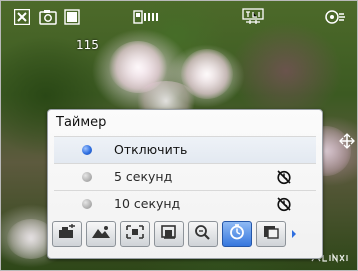  What do you see at coordinates (185, 203) in the screenshot?
I see `timer-option-10s: 10 секунд` at bounding box center [185, 203].